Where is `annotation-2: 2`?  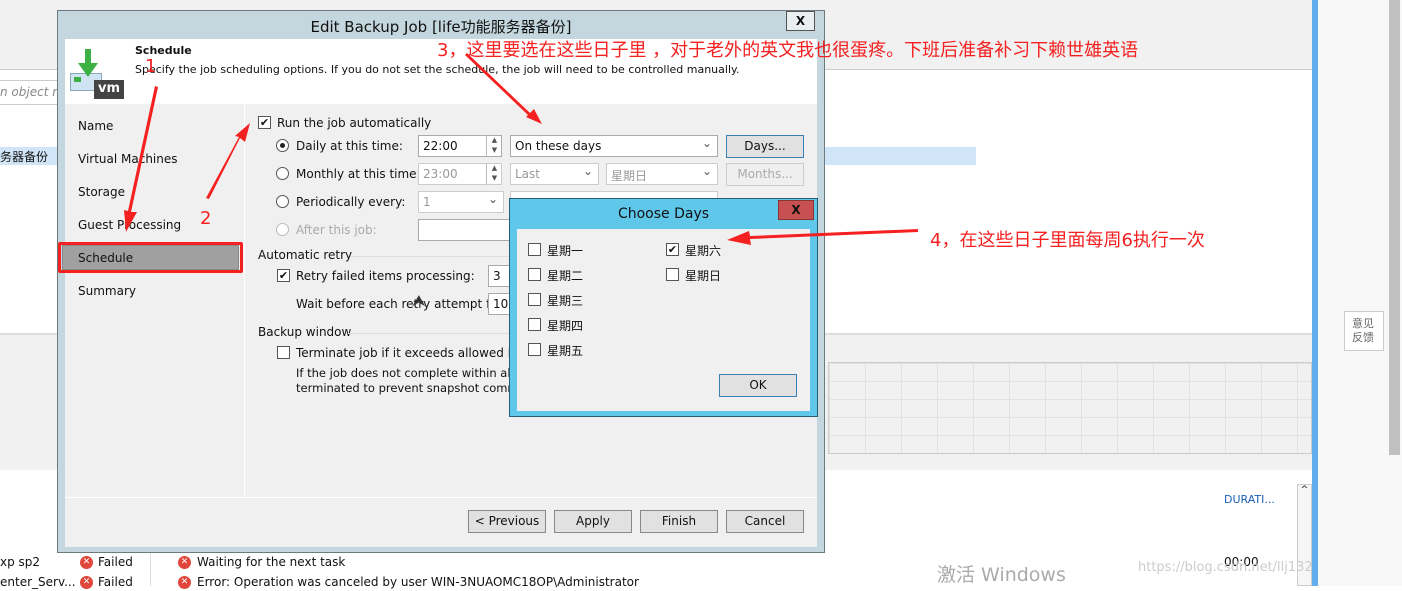
annotation-2: 2 is located at coordinates (206, 218).